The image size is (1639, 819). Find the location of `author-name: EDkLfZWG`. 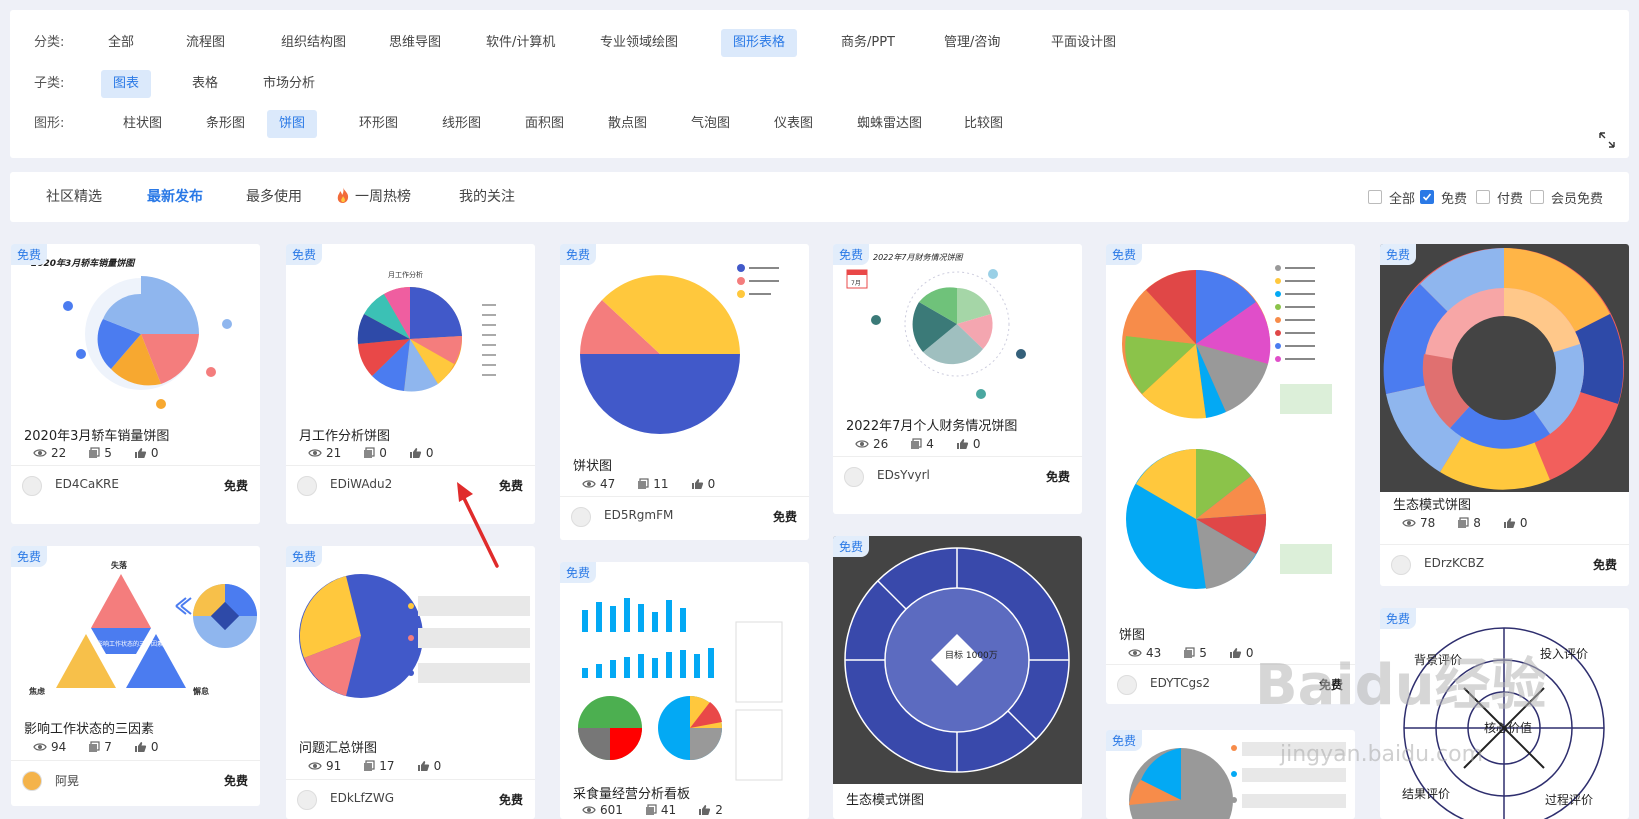

author-name: EDkLfZWG is located at coordinates (362, 798).